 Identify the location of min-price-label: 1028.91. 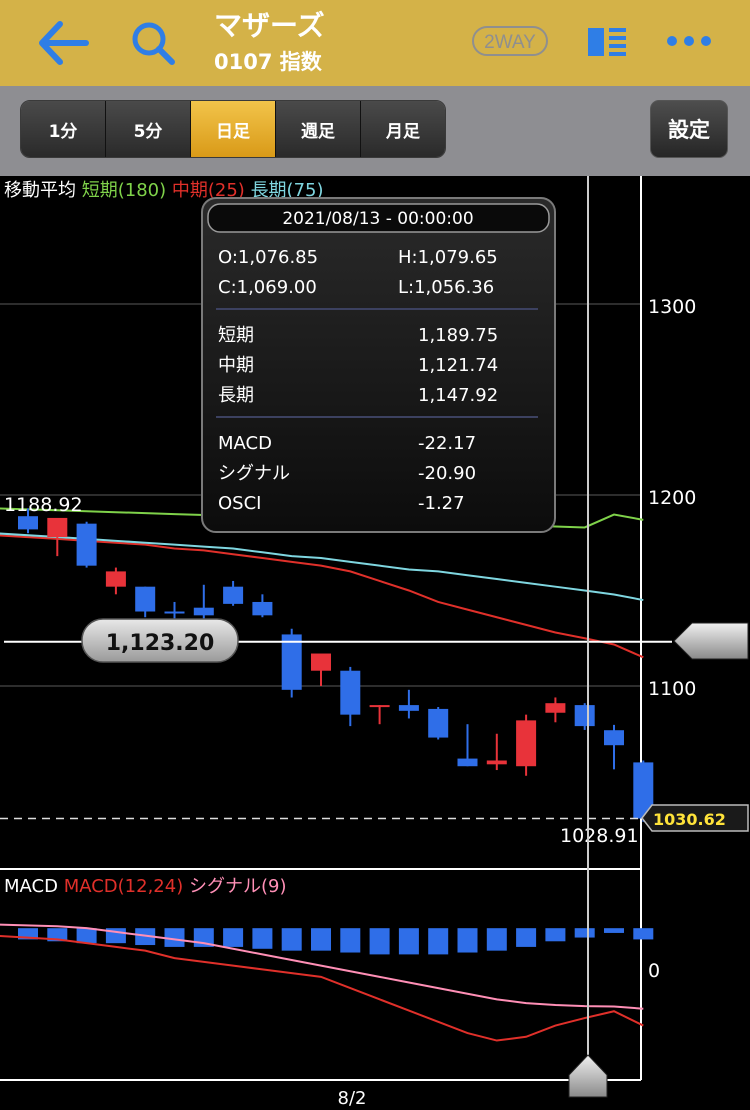
(599, 836).